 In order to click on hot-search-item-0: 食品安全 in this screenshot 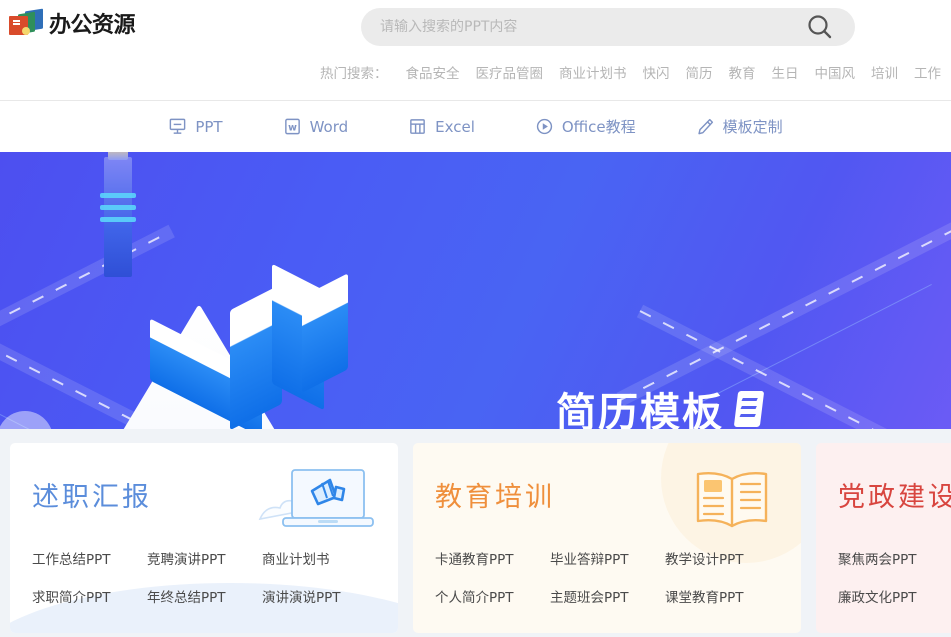, I will do `click(433, 72)`.